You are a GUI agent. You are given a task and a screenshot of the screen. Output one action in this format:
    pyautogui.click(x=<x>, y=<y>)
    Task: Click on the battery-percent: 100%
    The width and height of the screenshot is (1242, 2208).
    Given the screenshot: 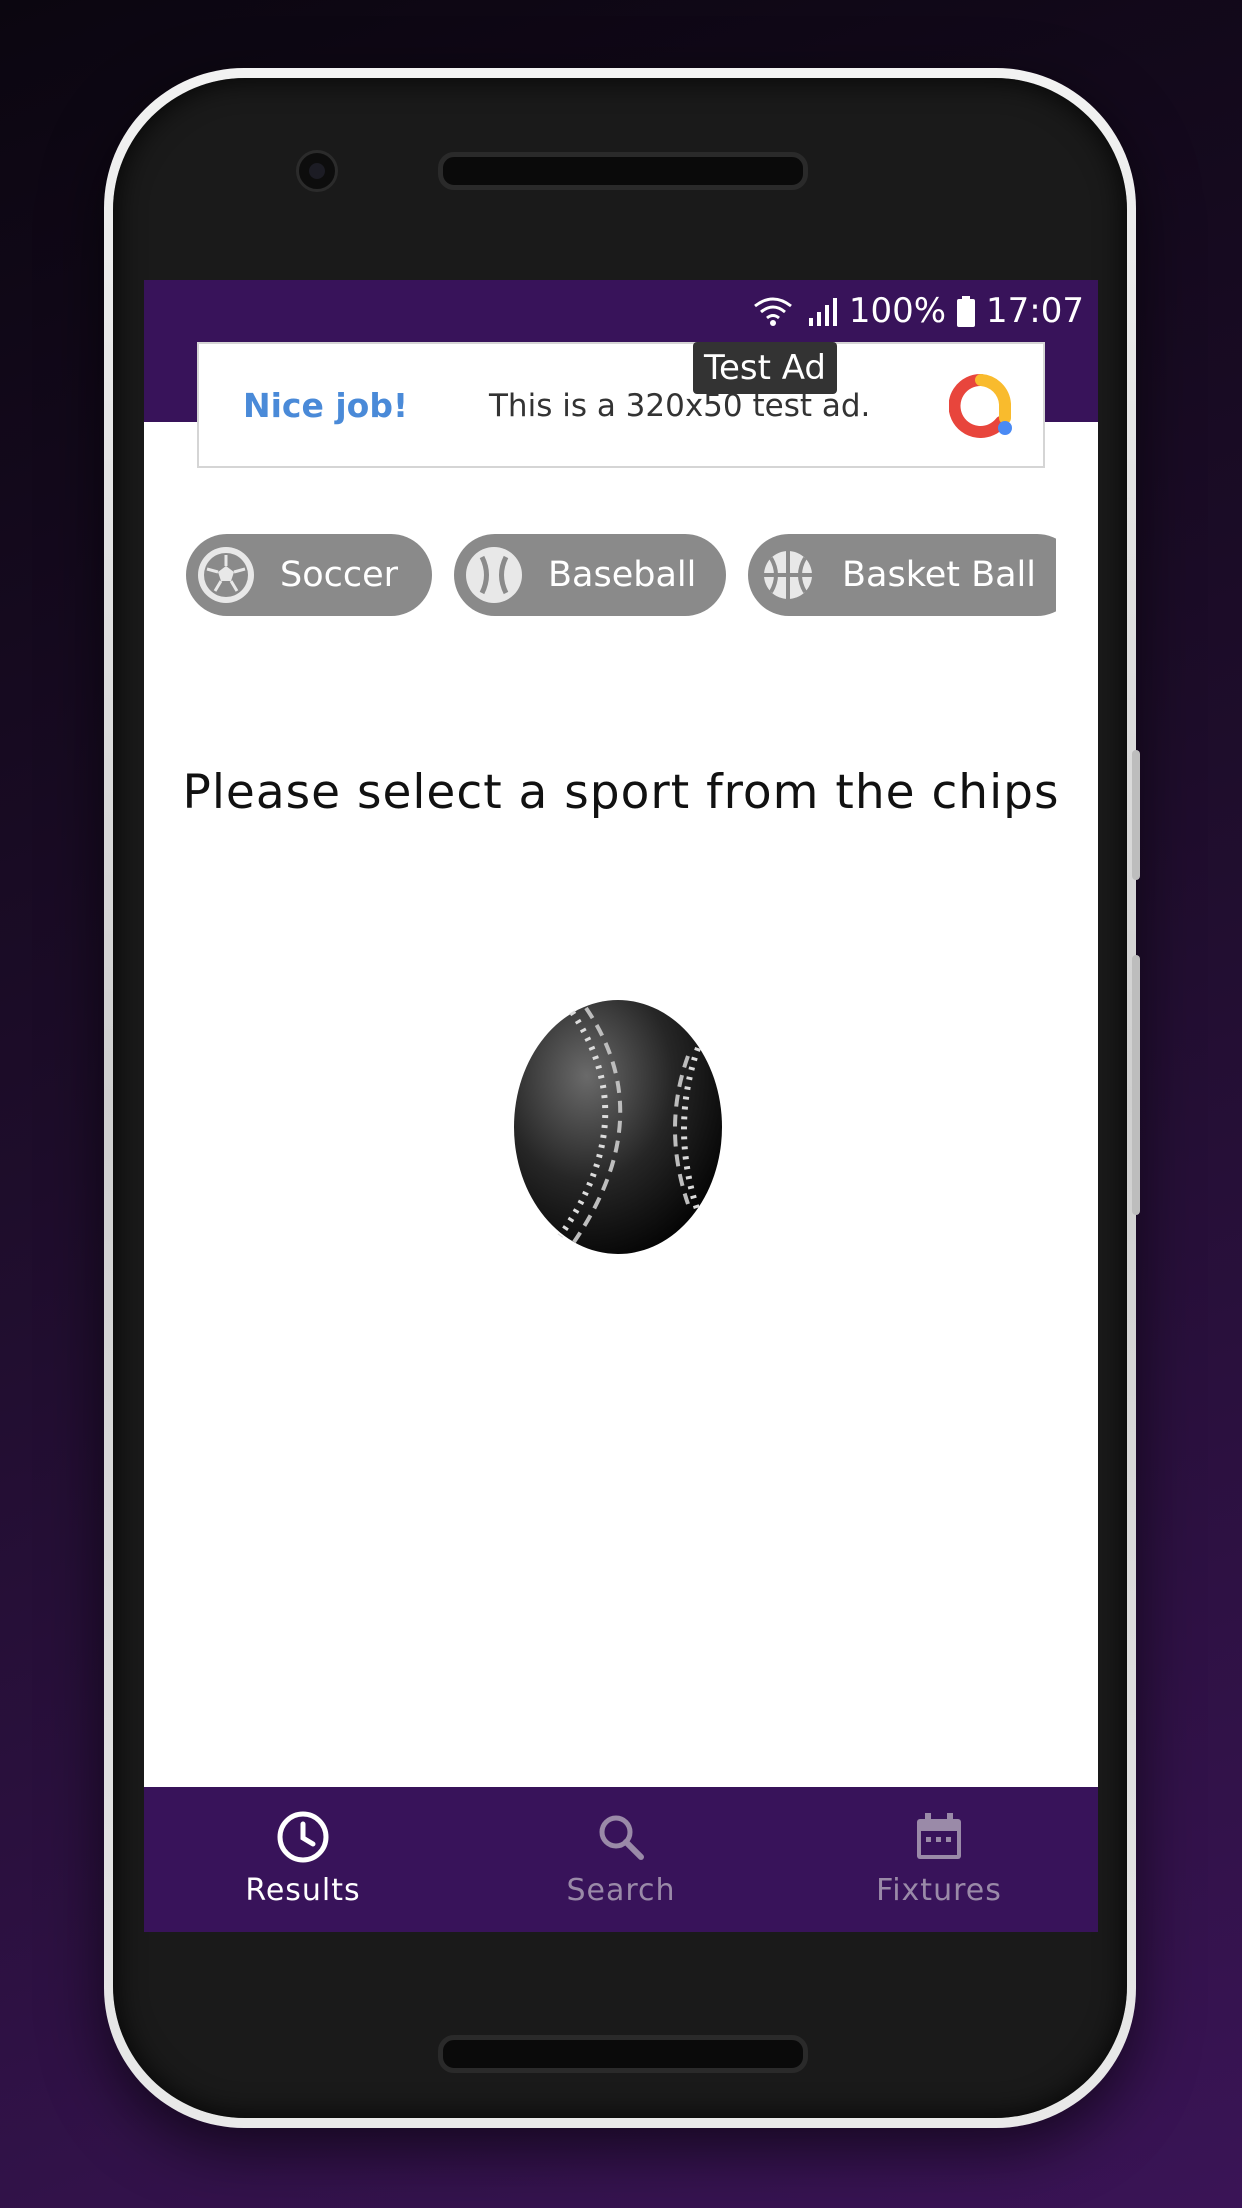 What is the action you would take?
    pyautogui.click(x=897, y=311)
    